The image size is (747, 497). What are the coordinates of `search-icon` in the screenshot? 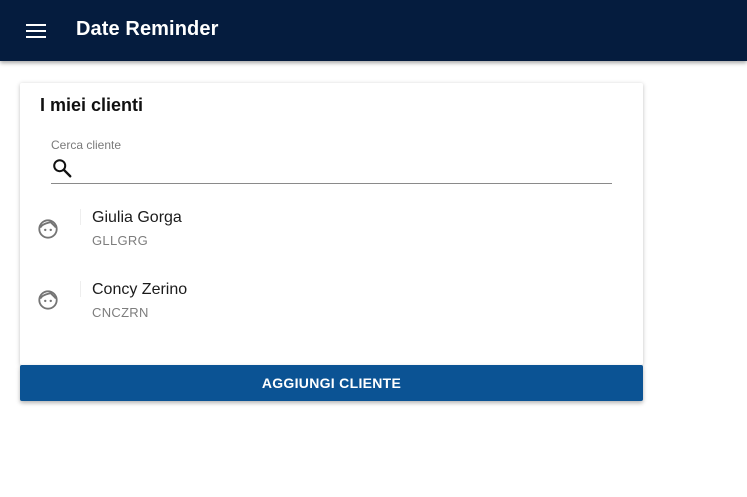 It's located at (62, 168).